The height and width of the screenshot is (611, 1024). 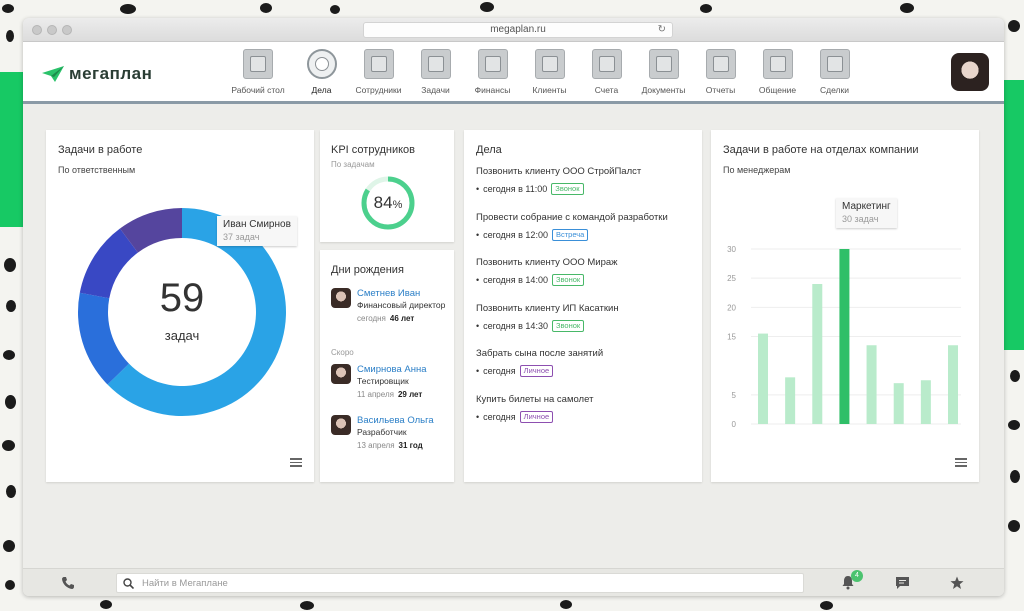 I want to click on app-logo: мегаплан, so click(x=96, y=74).